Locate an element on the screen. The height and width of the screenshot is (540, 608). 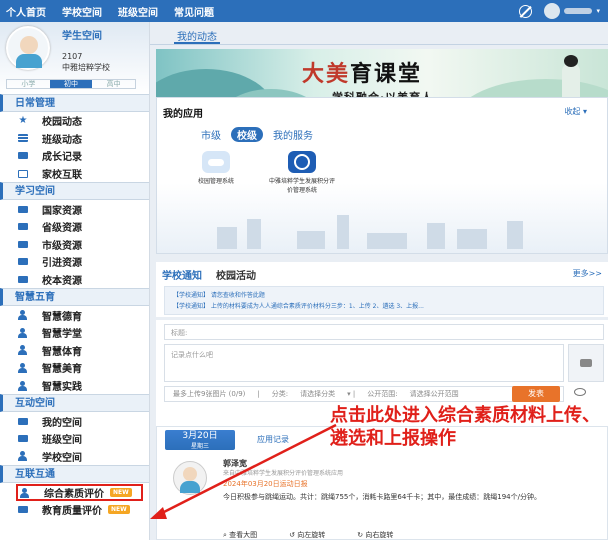
sidebar-item: 家校互联 is located at coordinates (74, 174).